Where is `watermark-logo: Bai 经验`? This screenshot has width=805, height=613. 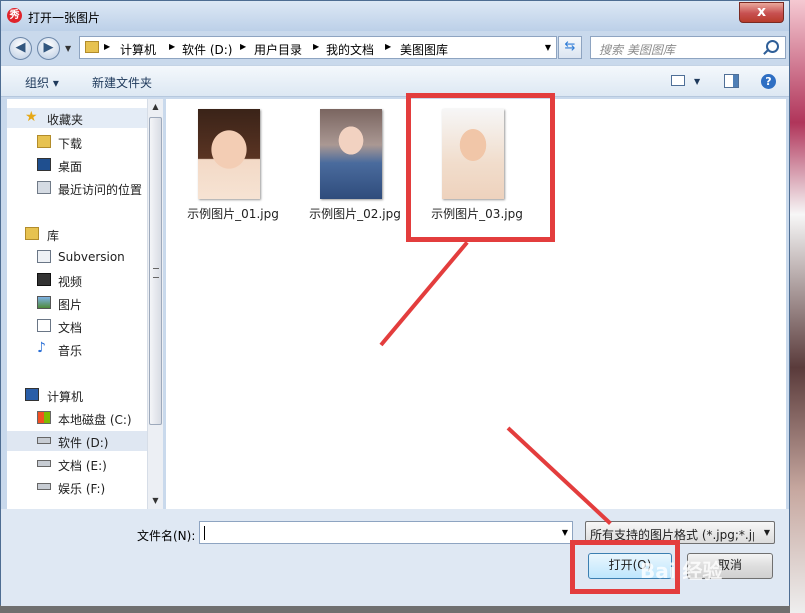
watermark-logo: Bai 经验 is located at coordinates (681, 571).